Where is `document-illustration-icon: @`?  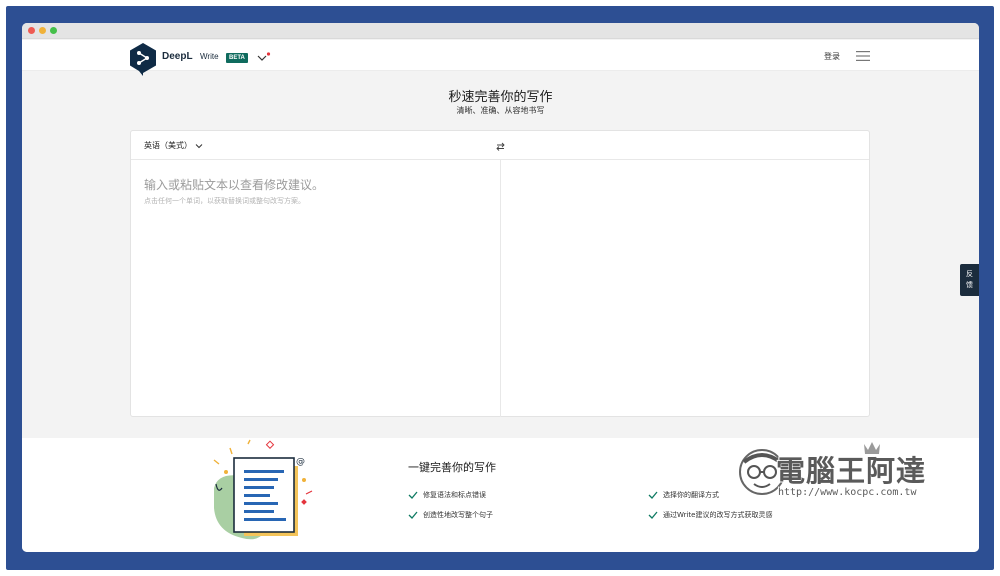 document-illustration-icon: @ is located at coordinates (263, 489).